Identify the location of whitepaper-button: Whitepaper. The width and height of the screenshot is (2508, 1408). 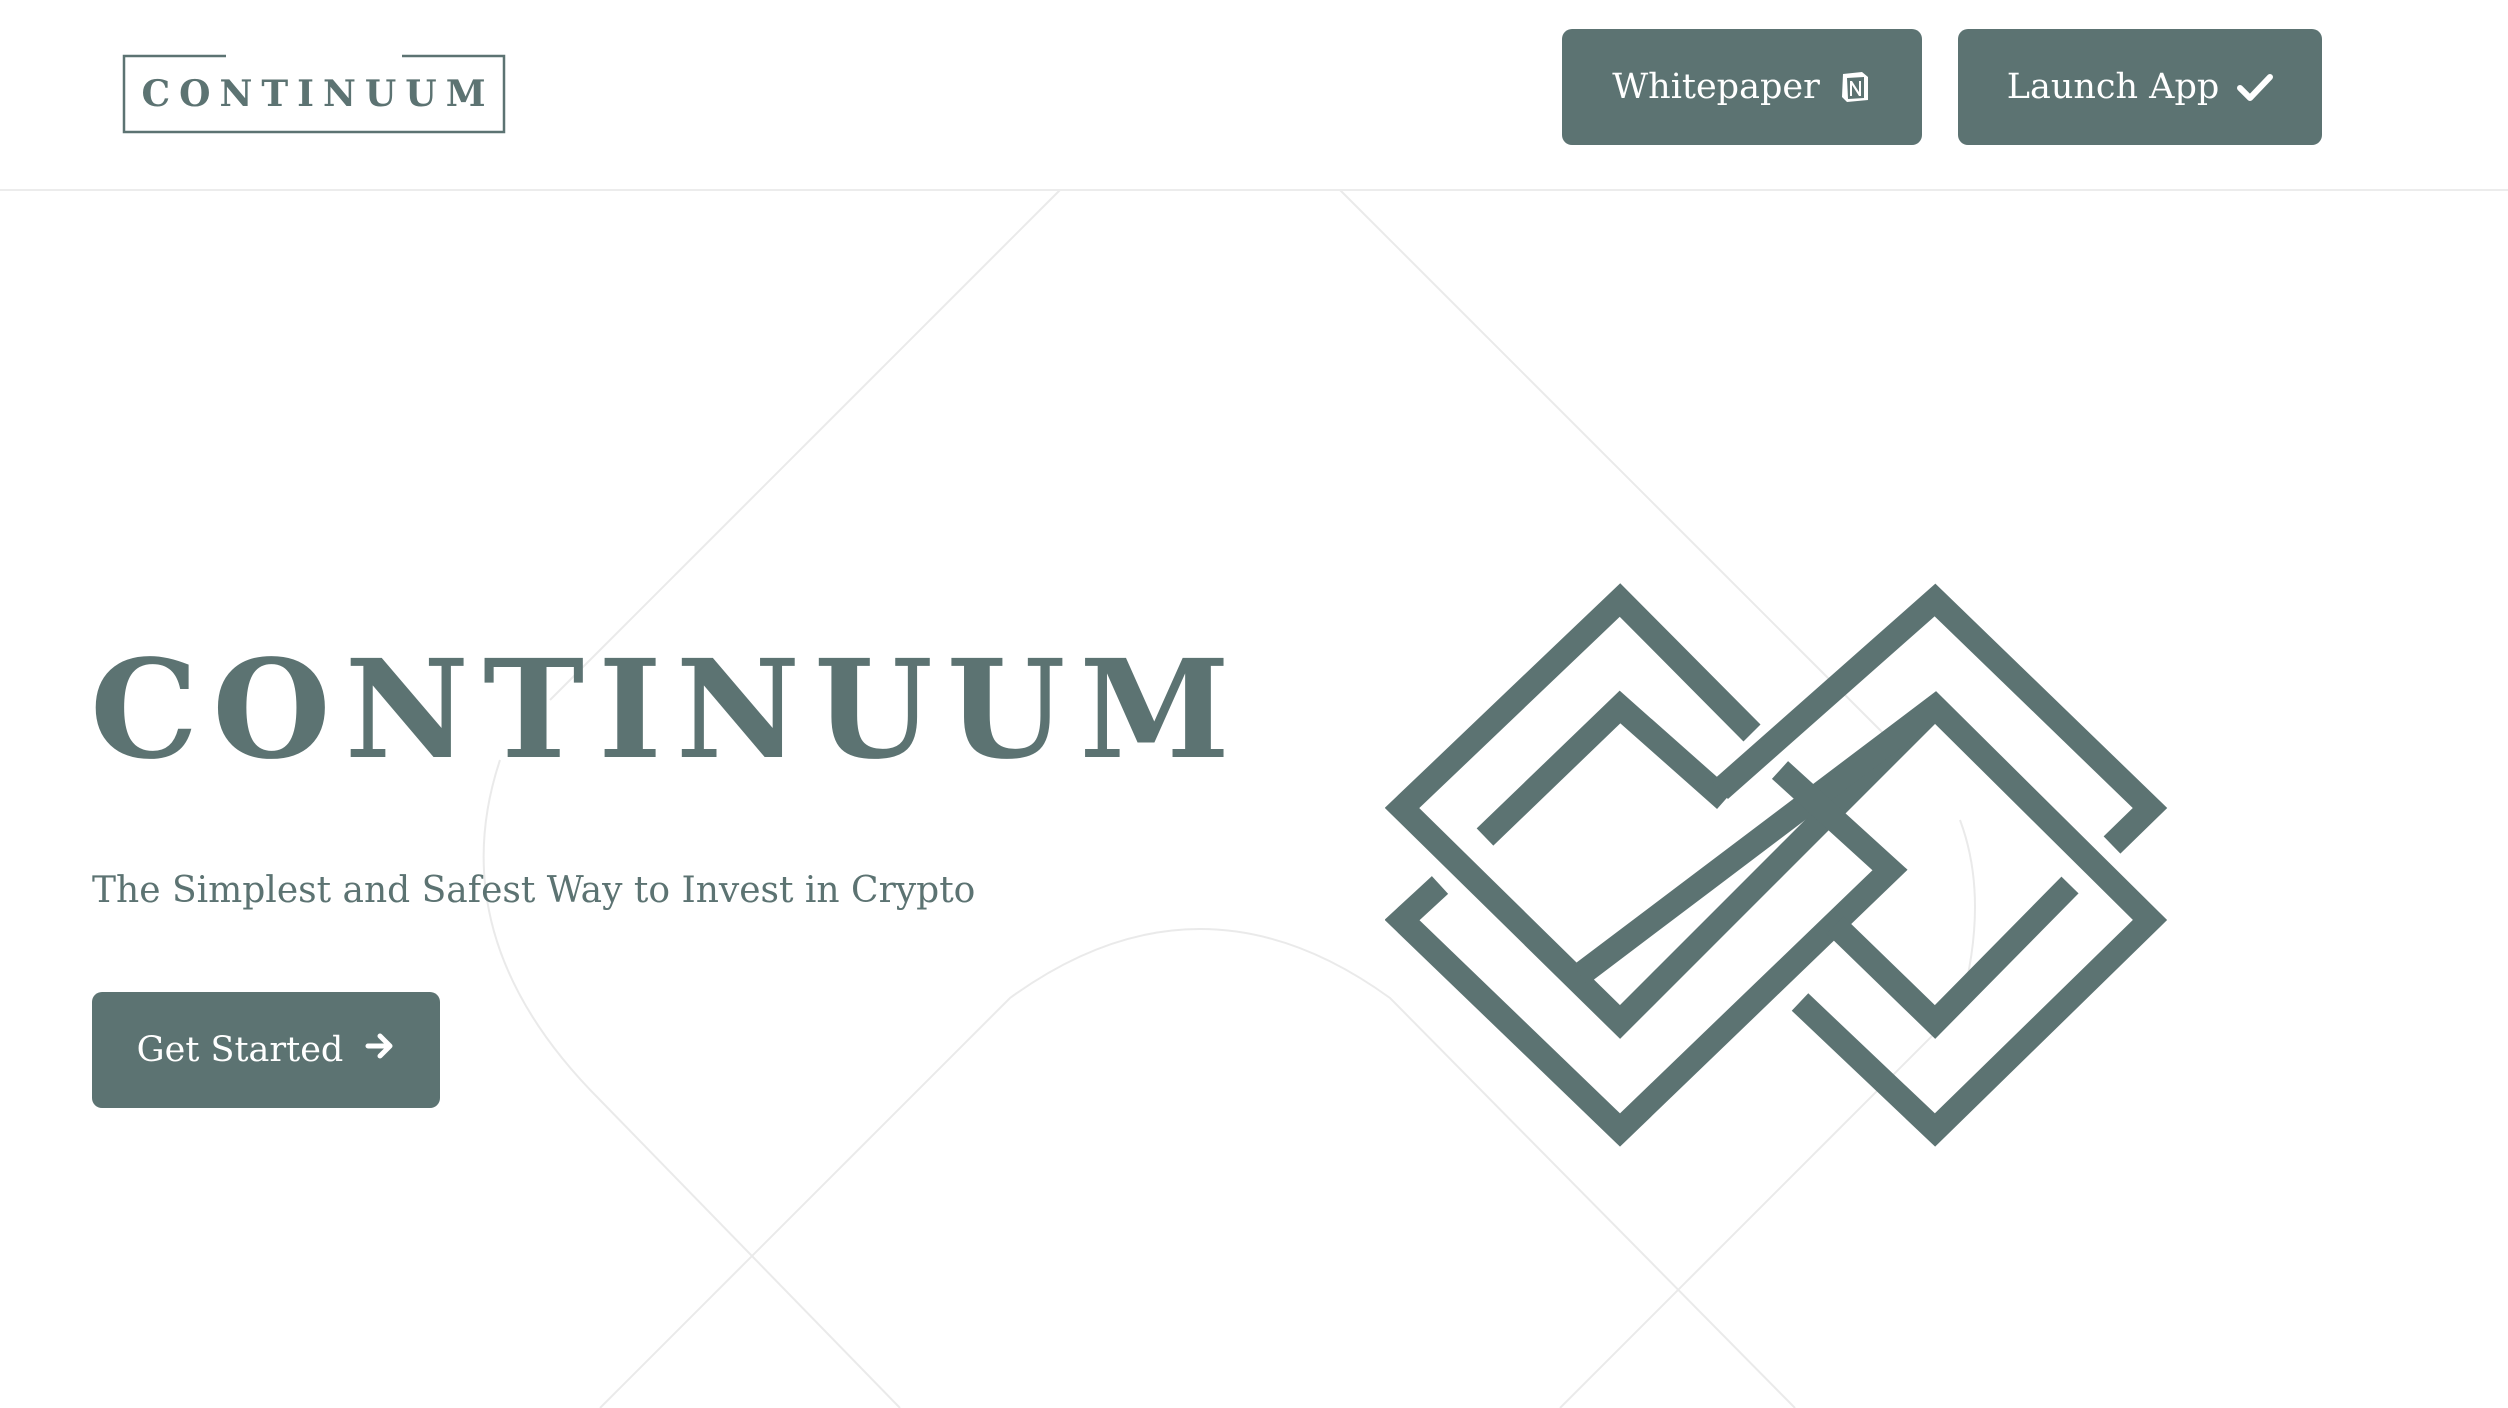
(1742, 87).